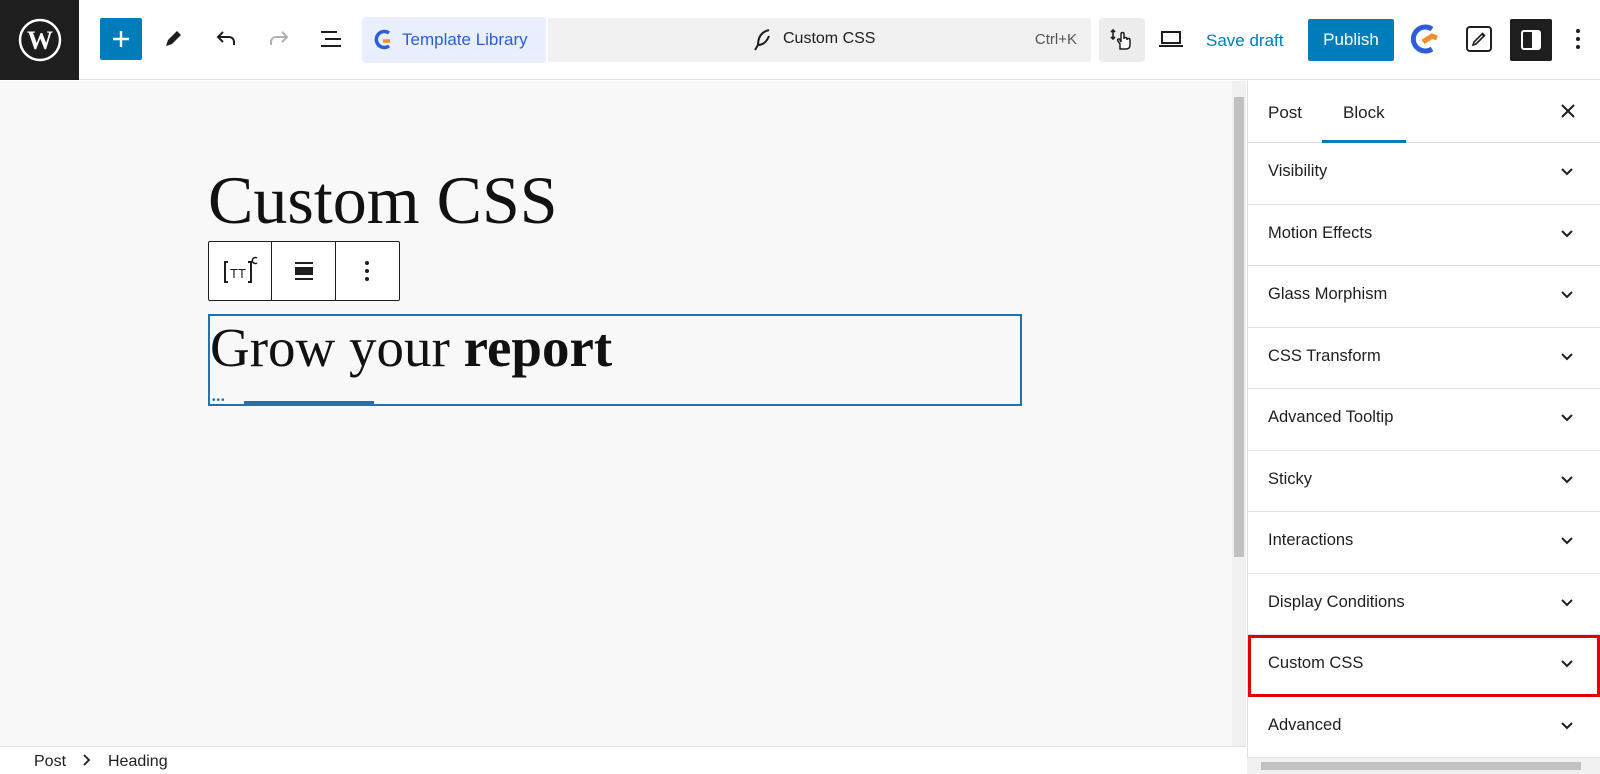 Image resolution: width=1600 pixels, height=774 pixels. I want to click on panel-label: Advanced Tooltip, so click(1331, 417).